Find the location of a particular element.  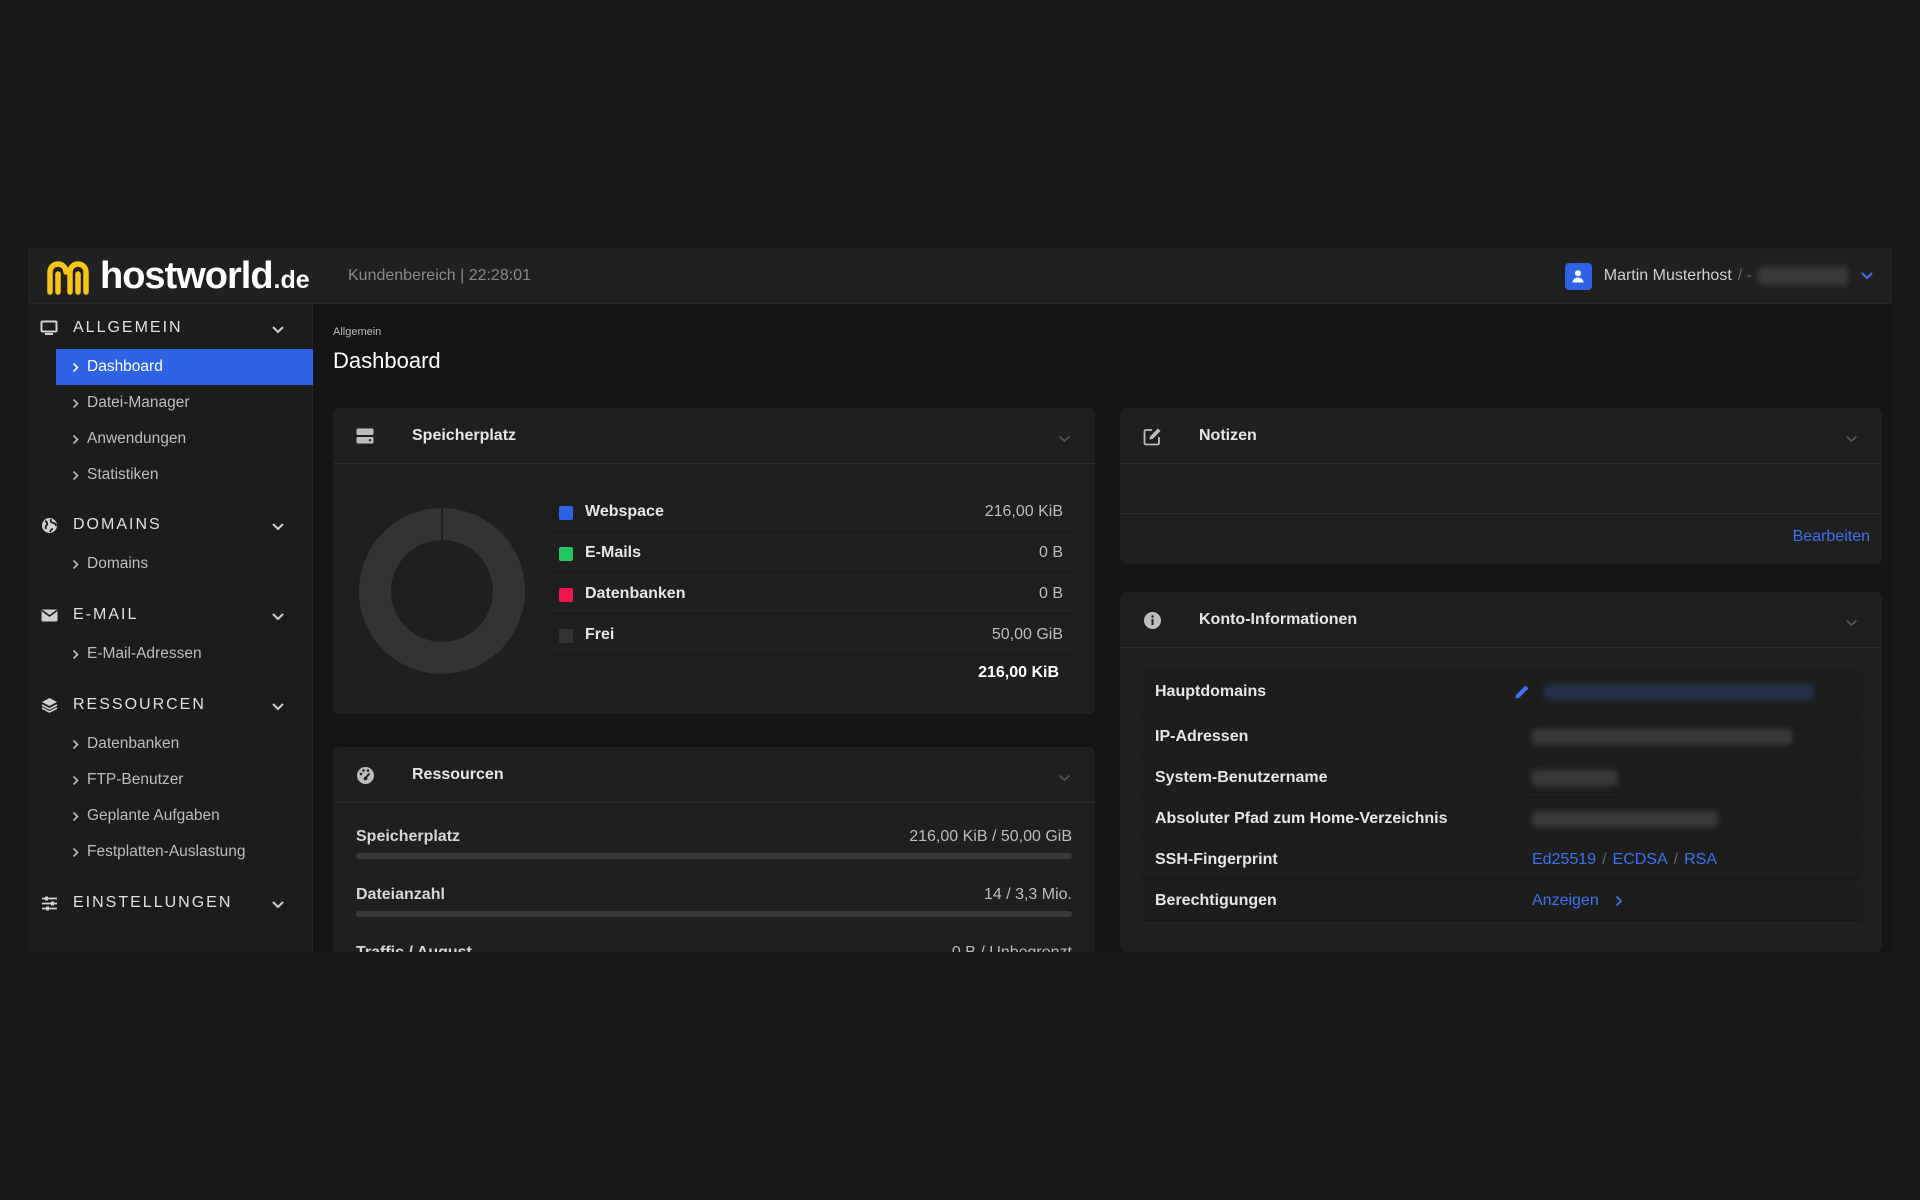

account-label: Absoluter Pfad zum Home-Verzeichnis is located at coordinates (1301, 818).